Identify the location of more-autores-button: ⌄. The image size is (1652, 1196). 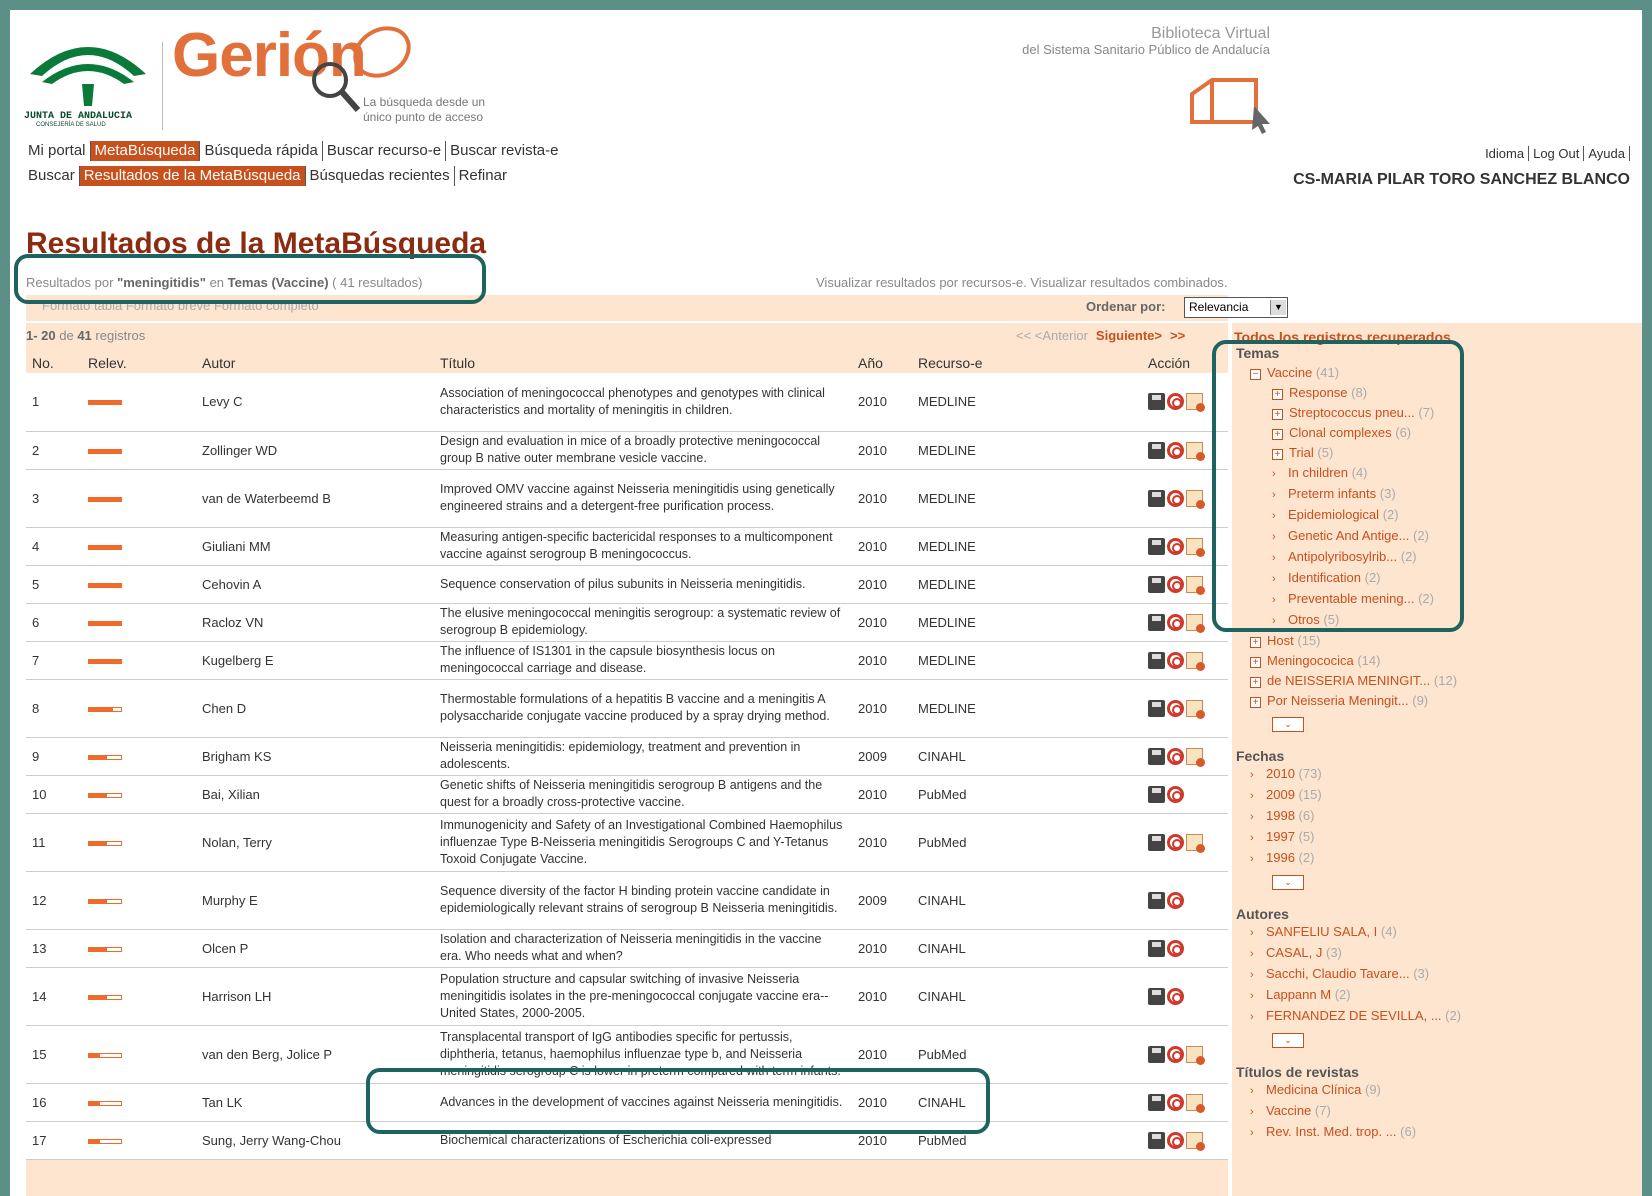
(1288, 1040).